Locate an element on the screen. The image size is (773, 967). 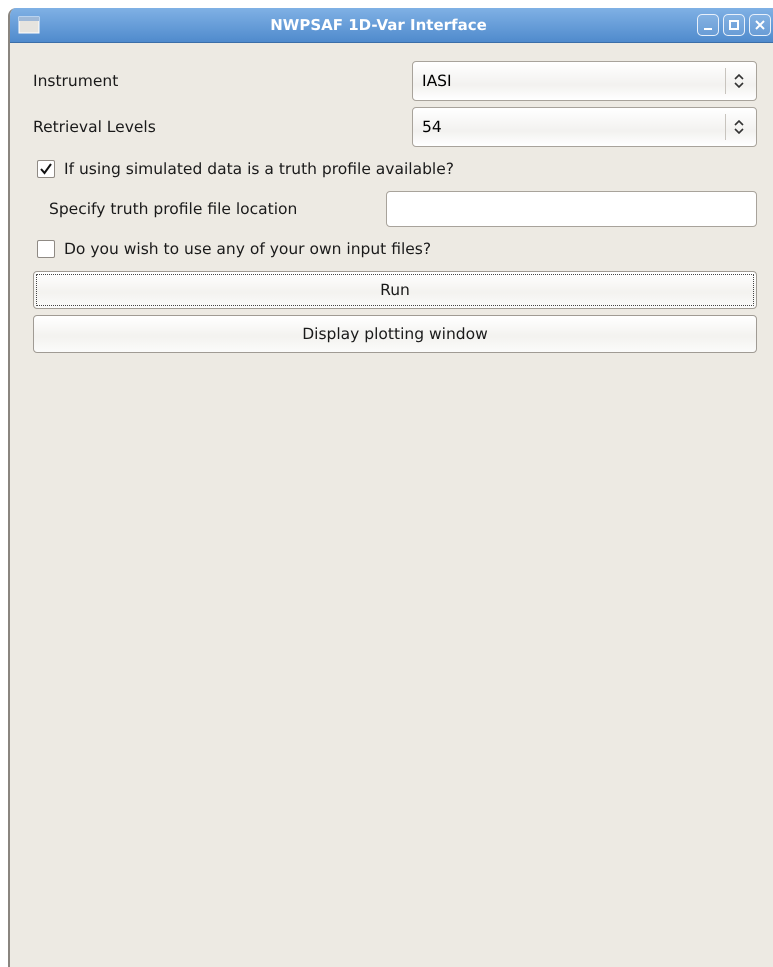
close-icon is located at coordinates (760, 25).